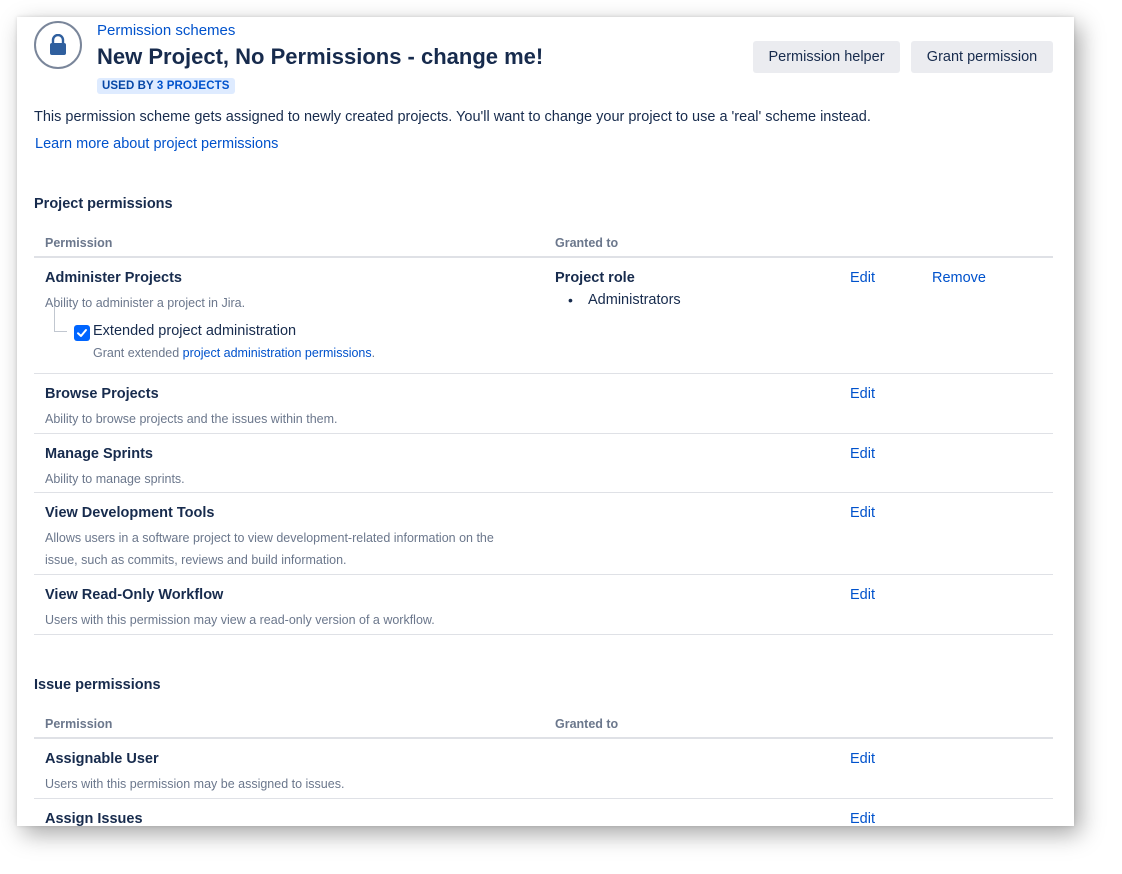  Describe the element at coordinates (277, 353) in the screenshot. I see `project-admin-permissions-link: project administration permissions` at that location.